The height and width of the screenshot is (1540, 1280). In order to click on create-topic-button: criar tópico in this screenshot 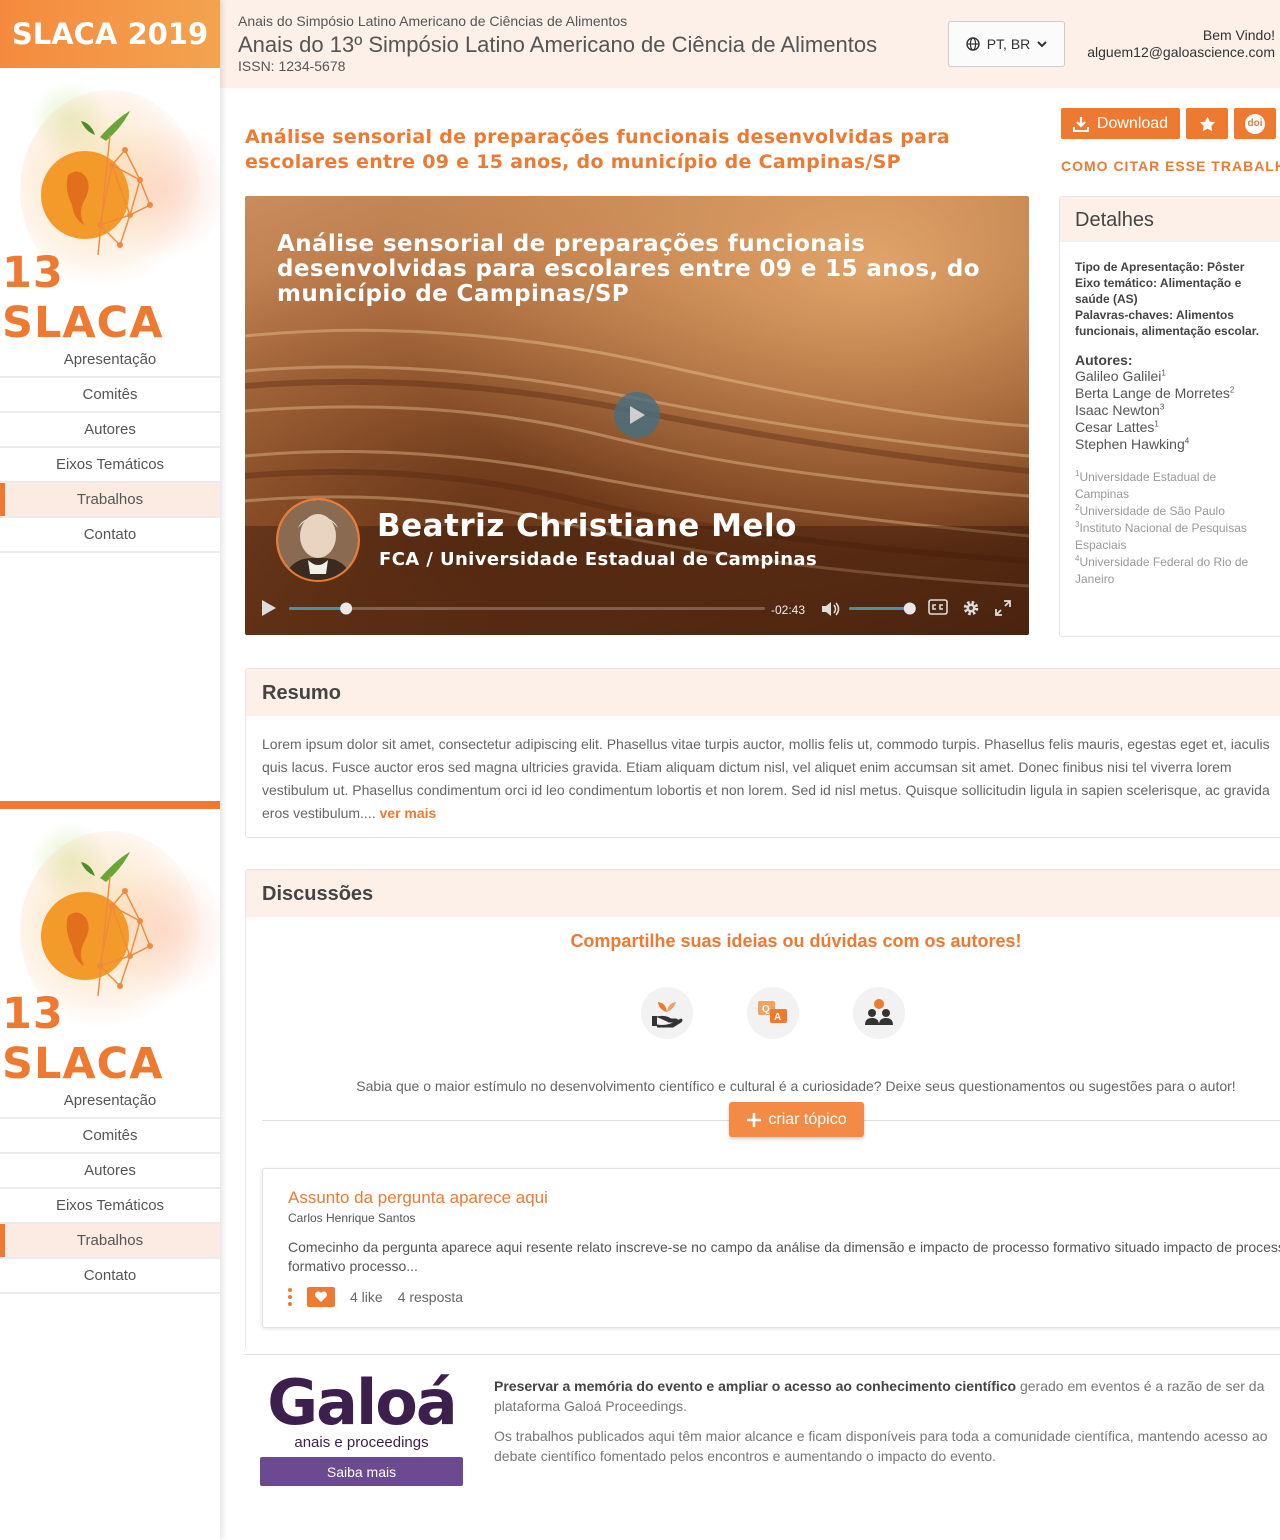, I will do `click(796, 1119)`.